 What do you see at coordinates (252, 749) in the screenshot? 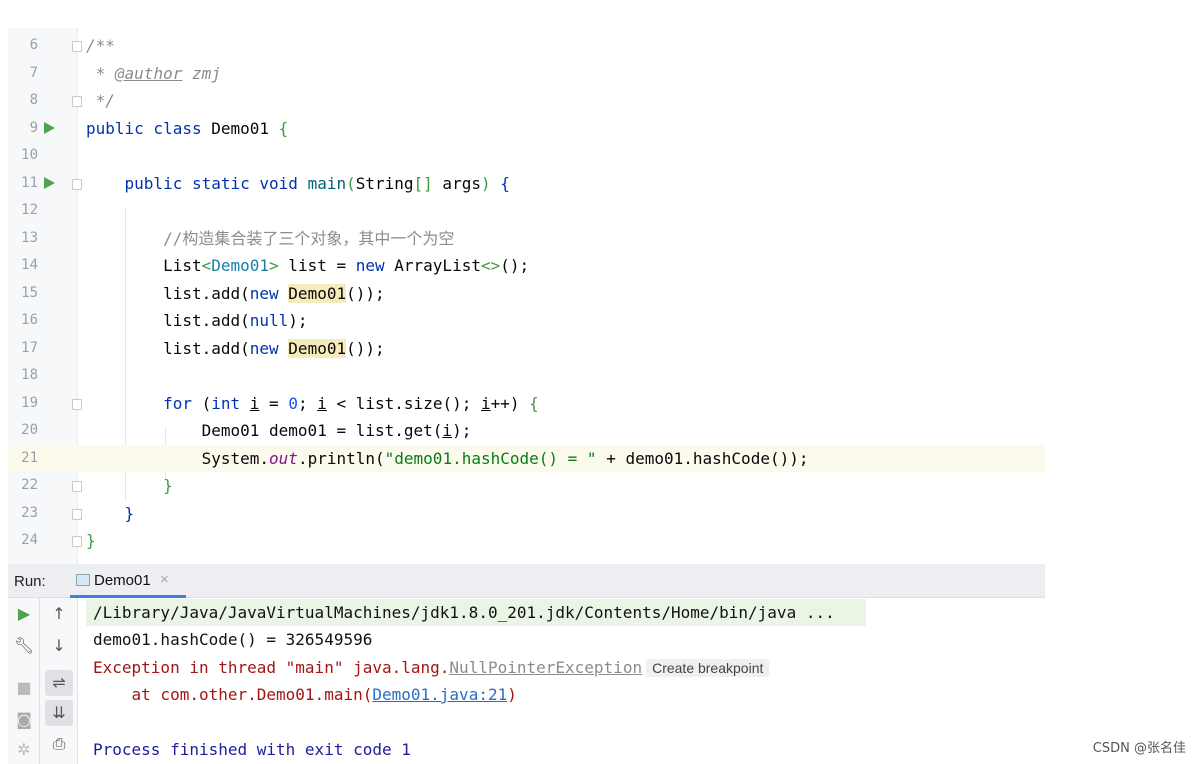
I see `console-line-finished: Process finished with exit code 1` at bounding box center [252, 749].